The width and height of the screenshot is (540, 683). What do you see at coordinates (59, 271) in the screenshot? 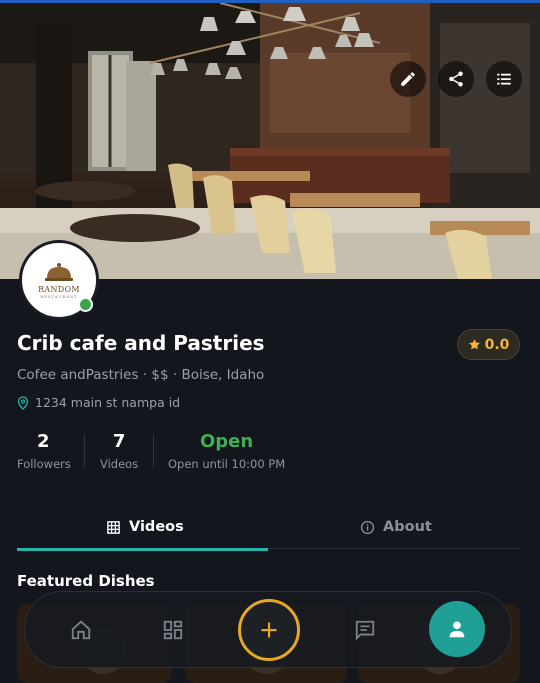
I see `cloche-icon` at bounding box center [59, 271].